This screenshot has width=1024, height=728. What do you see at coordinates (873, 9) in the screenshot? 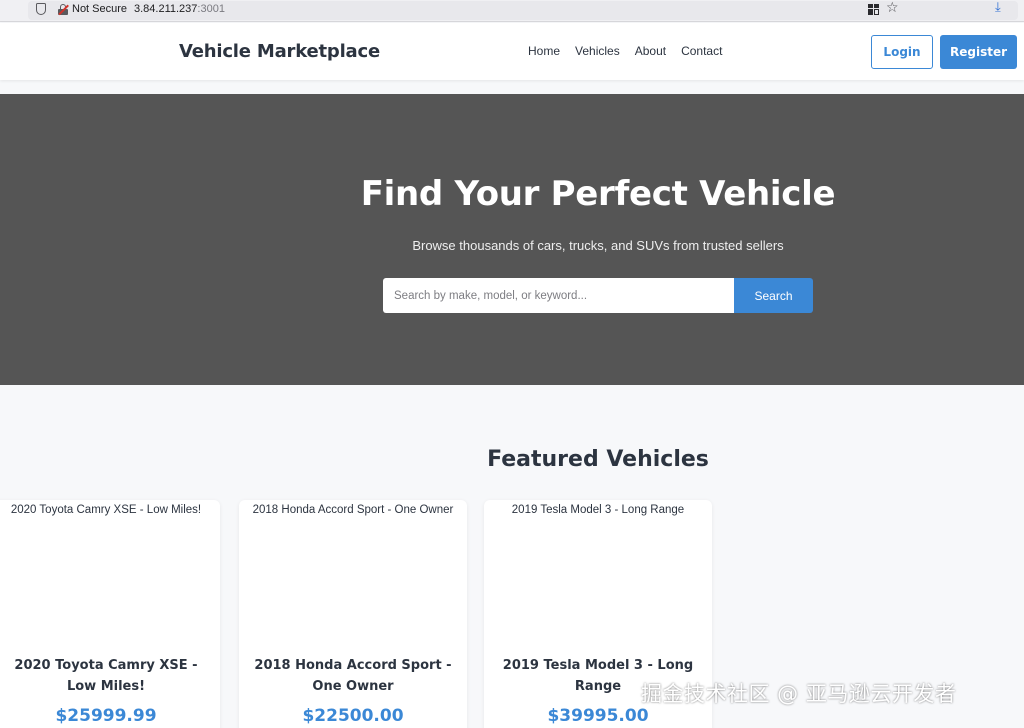
I see `qr-code-icon` at bounding box center [873, 9].